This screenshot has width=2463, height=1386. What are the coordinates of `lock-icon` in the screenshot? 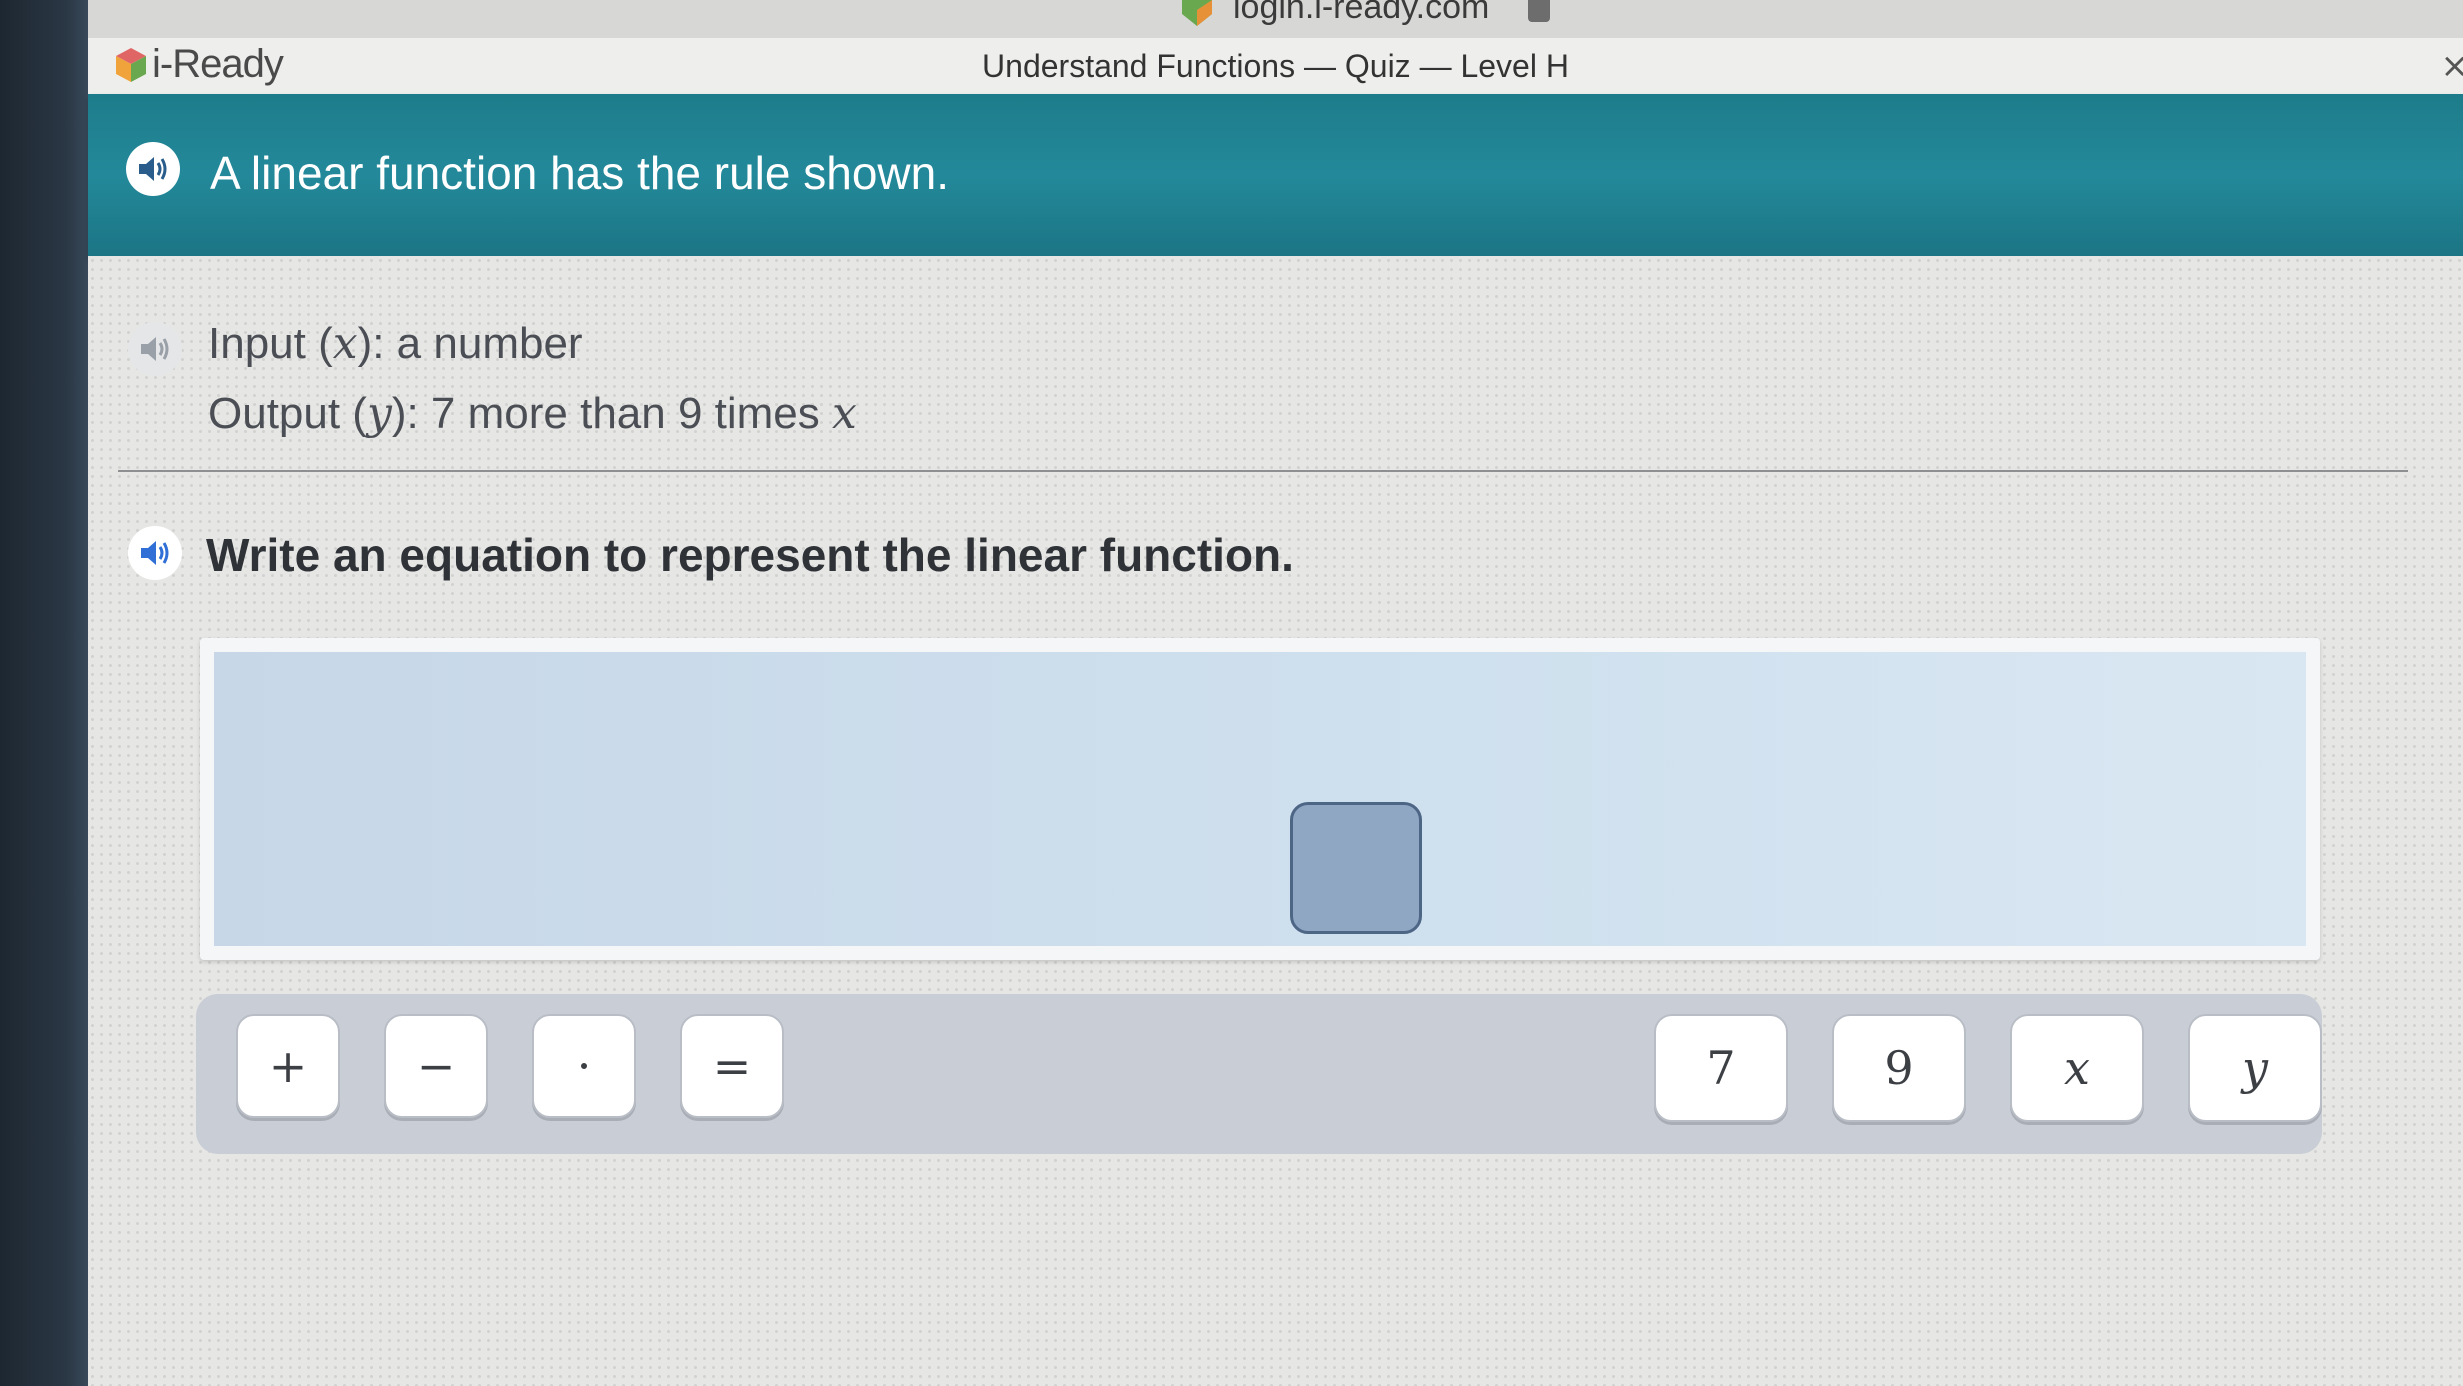 It's located at (1539, 11).